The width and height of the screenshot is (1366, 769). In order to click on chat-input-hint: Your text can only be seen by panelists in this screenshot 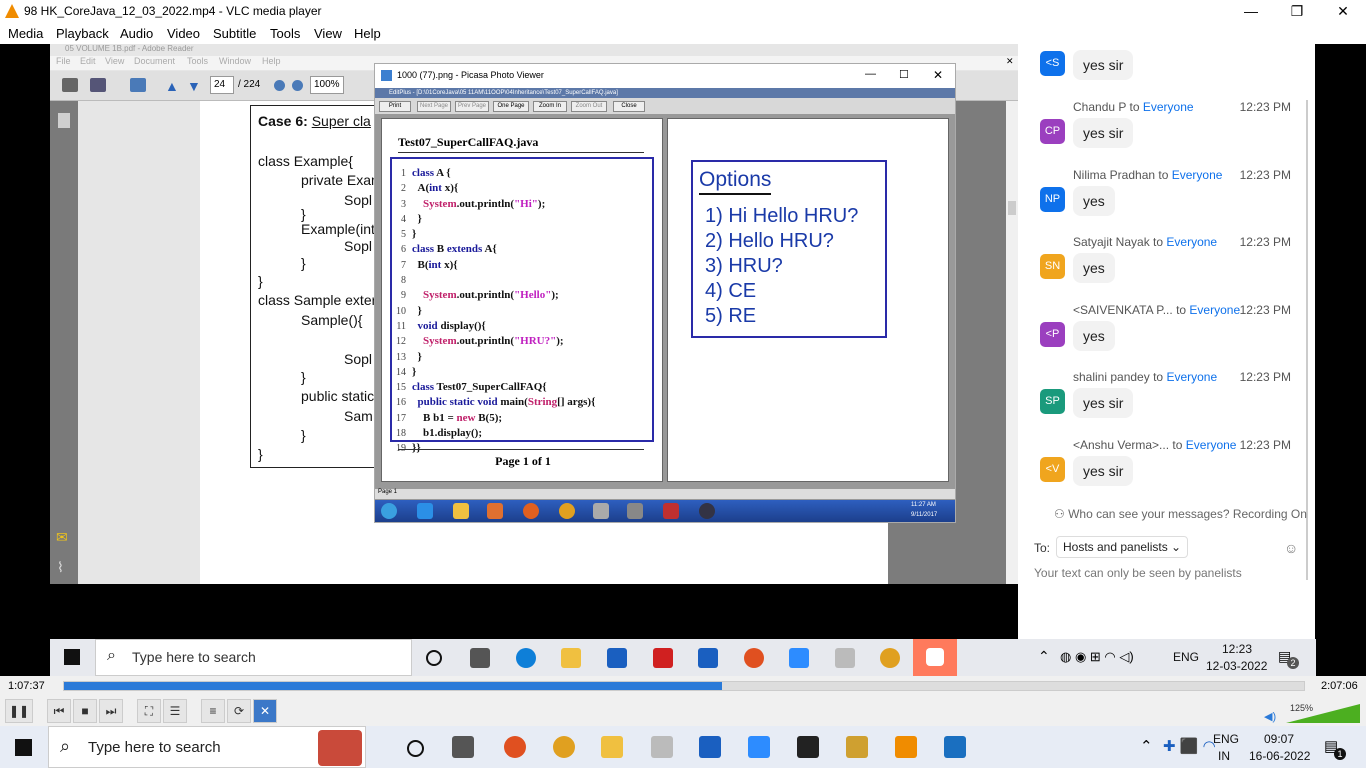, I will do `click(1138, 573)`.